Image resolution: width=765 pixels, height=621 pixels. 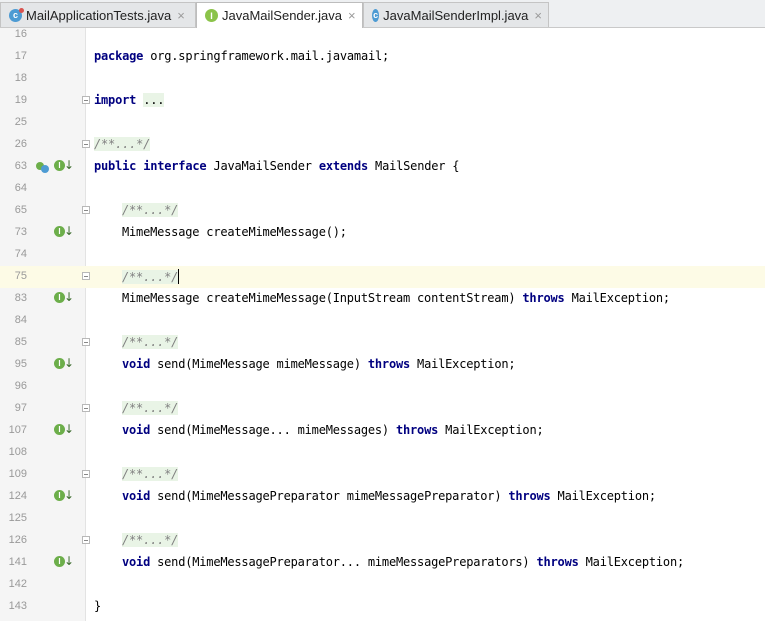 I want to click on line-number: 85, so click(x=20, y=342).